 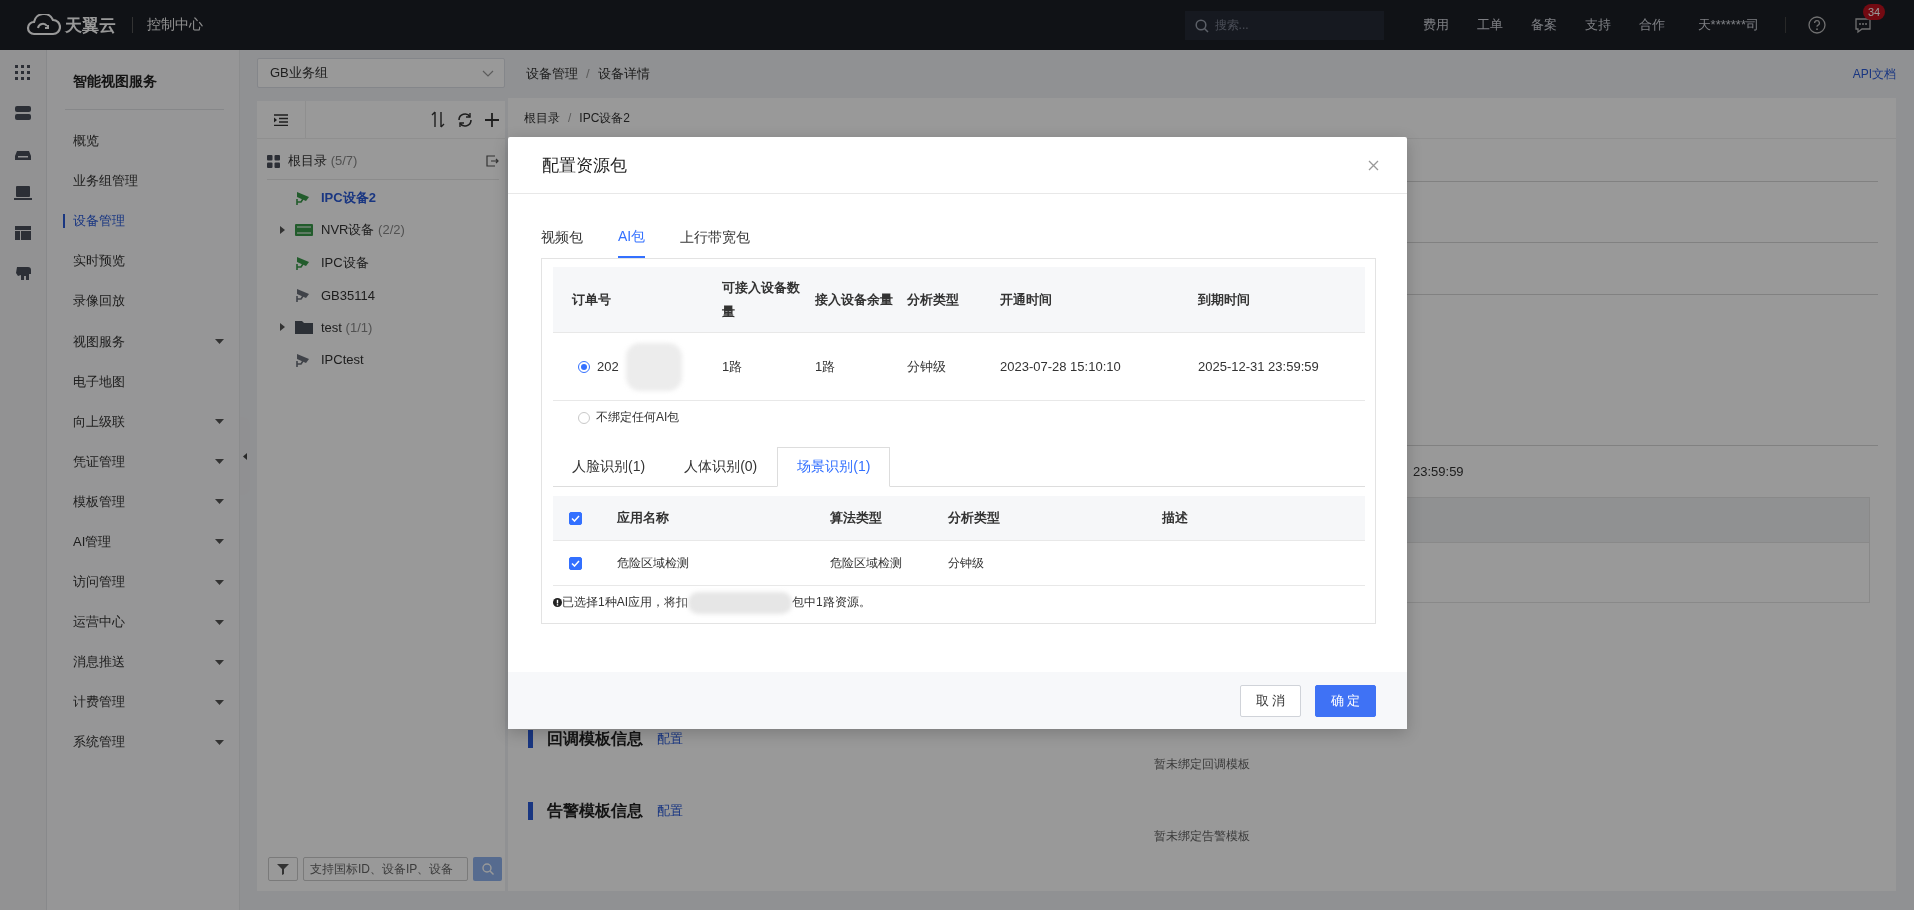 What do you see at coordinates (381, 359) in the screenshot?
I see `tree-node: IPCtest` at bounding box center [381, 359].